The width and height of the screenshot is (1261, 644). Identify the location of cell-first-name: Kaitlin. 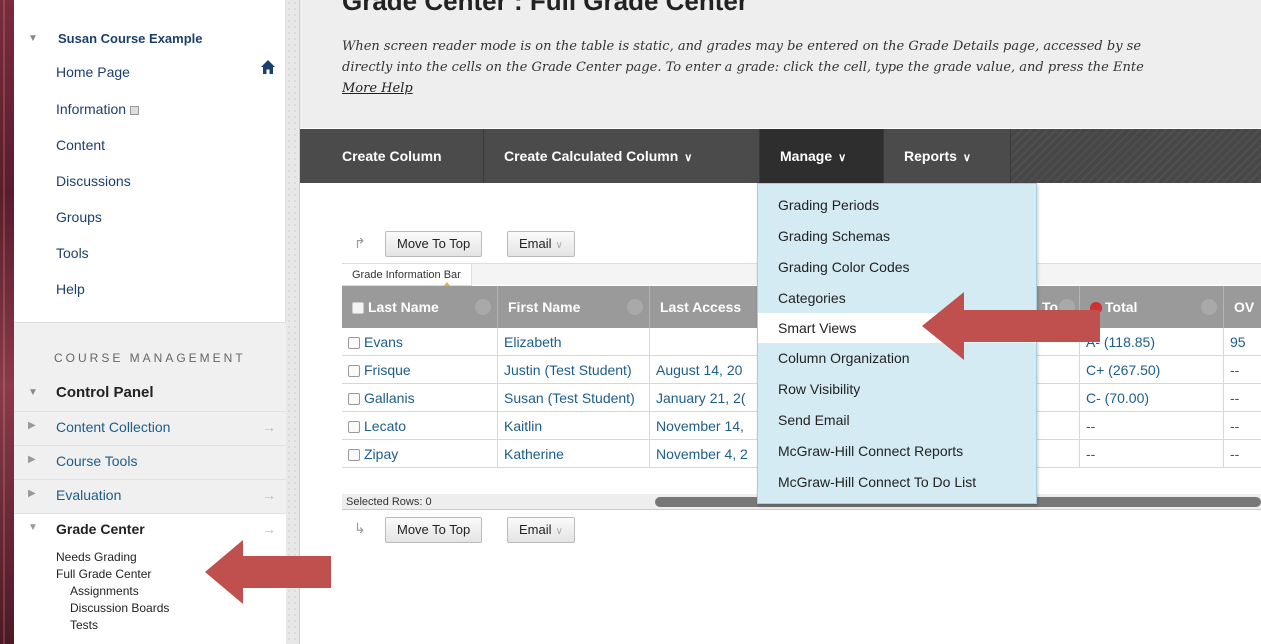
(574, 426).